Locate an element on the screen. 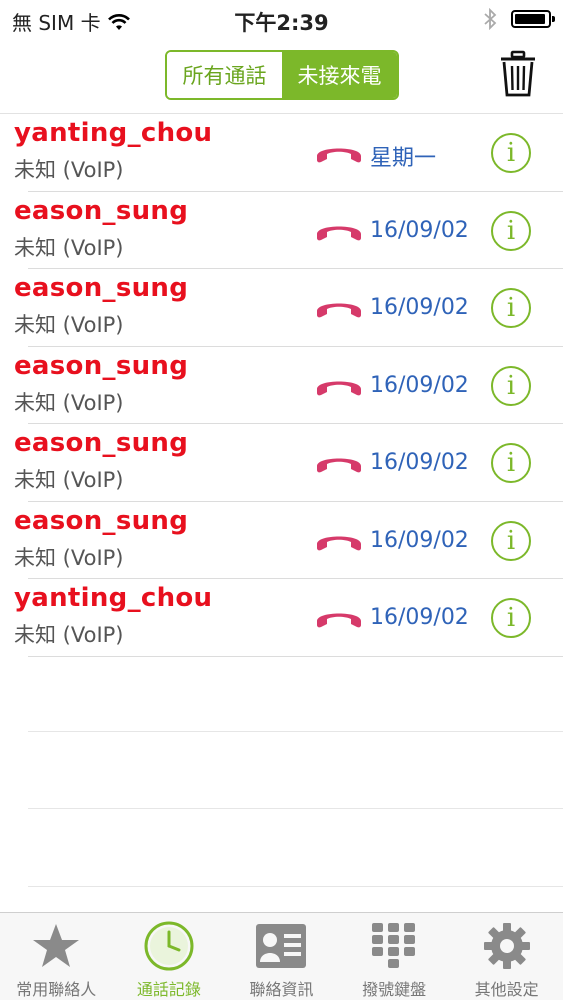  status-right is located at coordinates (519, 19).